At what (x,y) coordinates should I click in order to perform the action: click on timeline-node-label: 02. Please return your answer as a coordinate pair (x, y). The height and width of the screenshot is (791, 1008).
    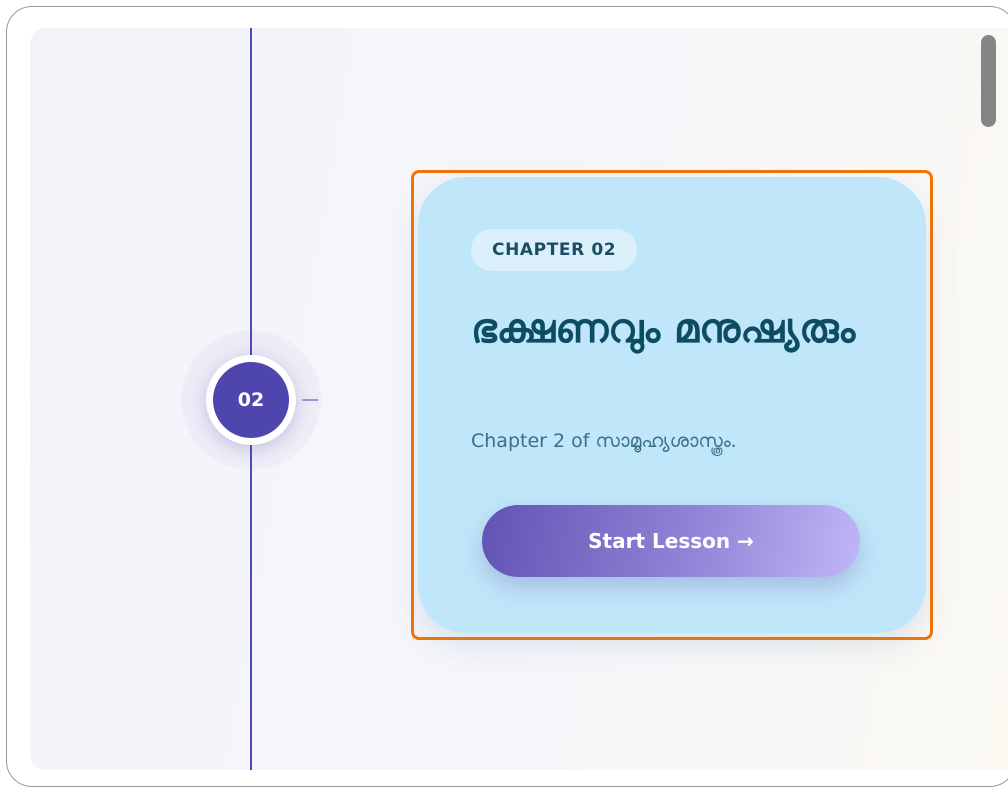
    Looking at the image, I should click on (251, 400).